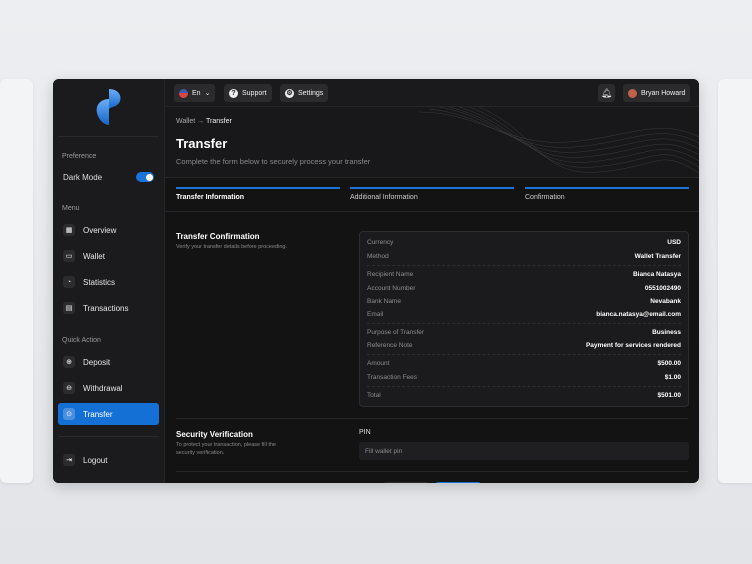 Image resolution: width=752 pixels, height=564 pixels. I want to click on sidebar-item-withdrawal: ⊖ Withdrawal, so click(108, 388).